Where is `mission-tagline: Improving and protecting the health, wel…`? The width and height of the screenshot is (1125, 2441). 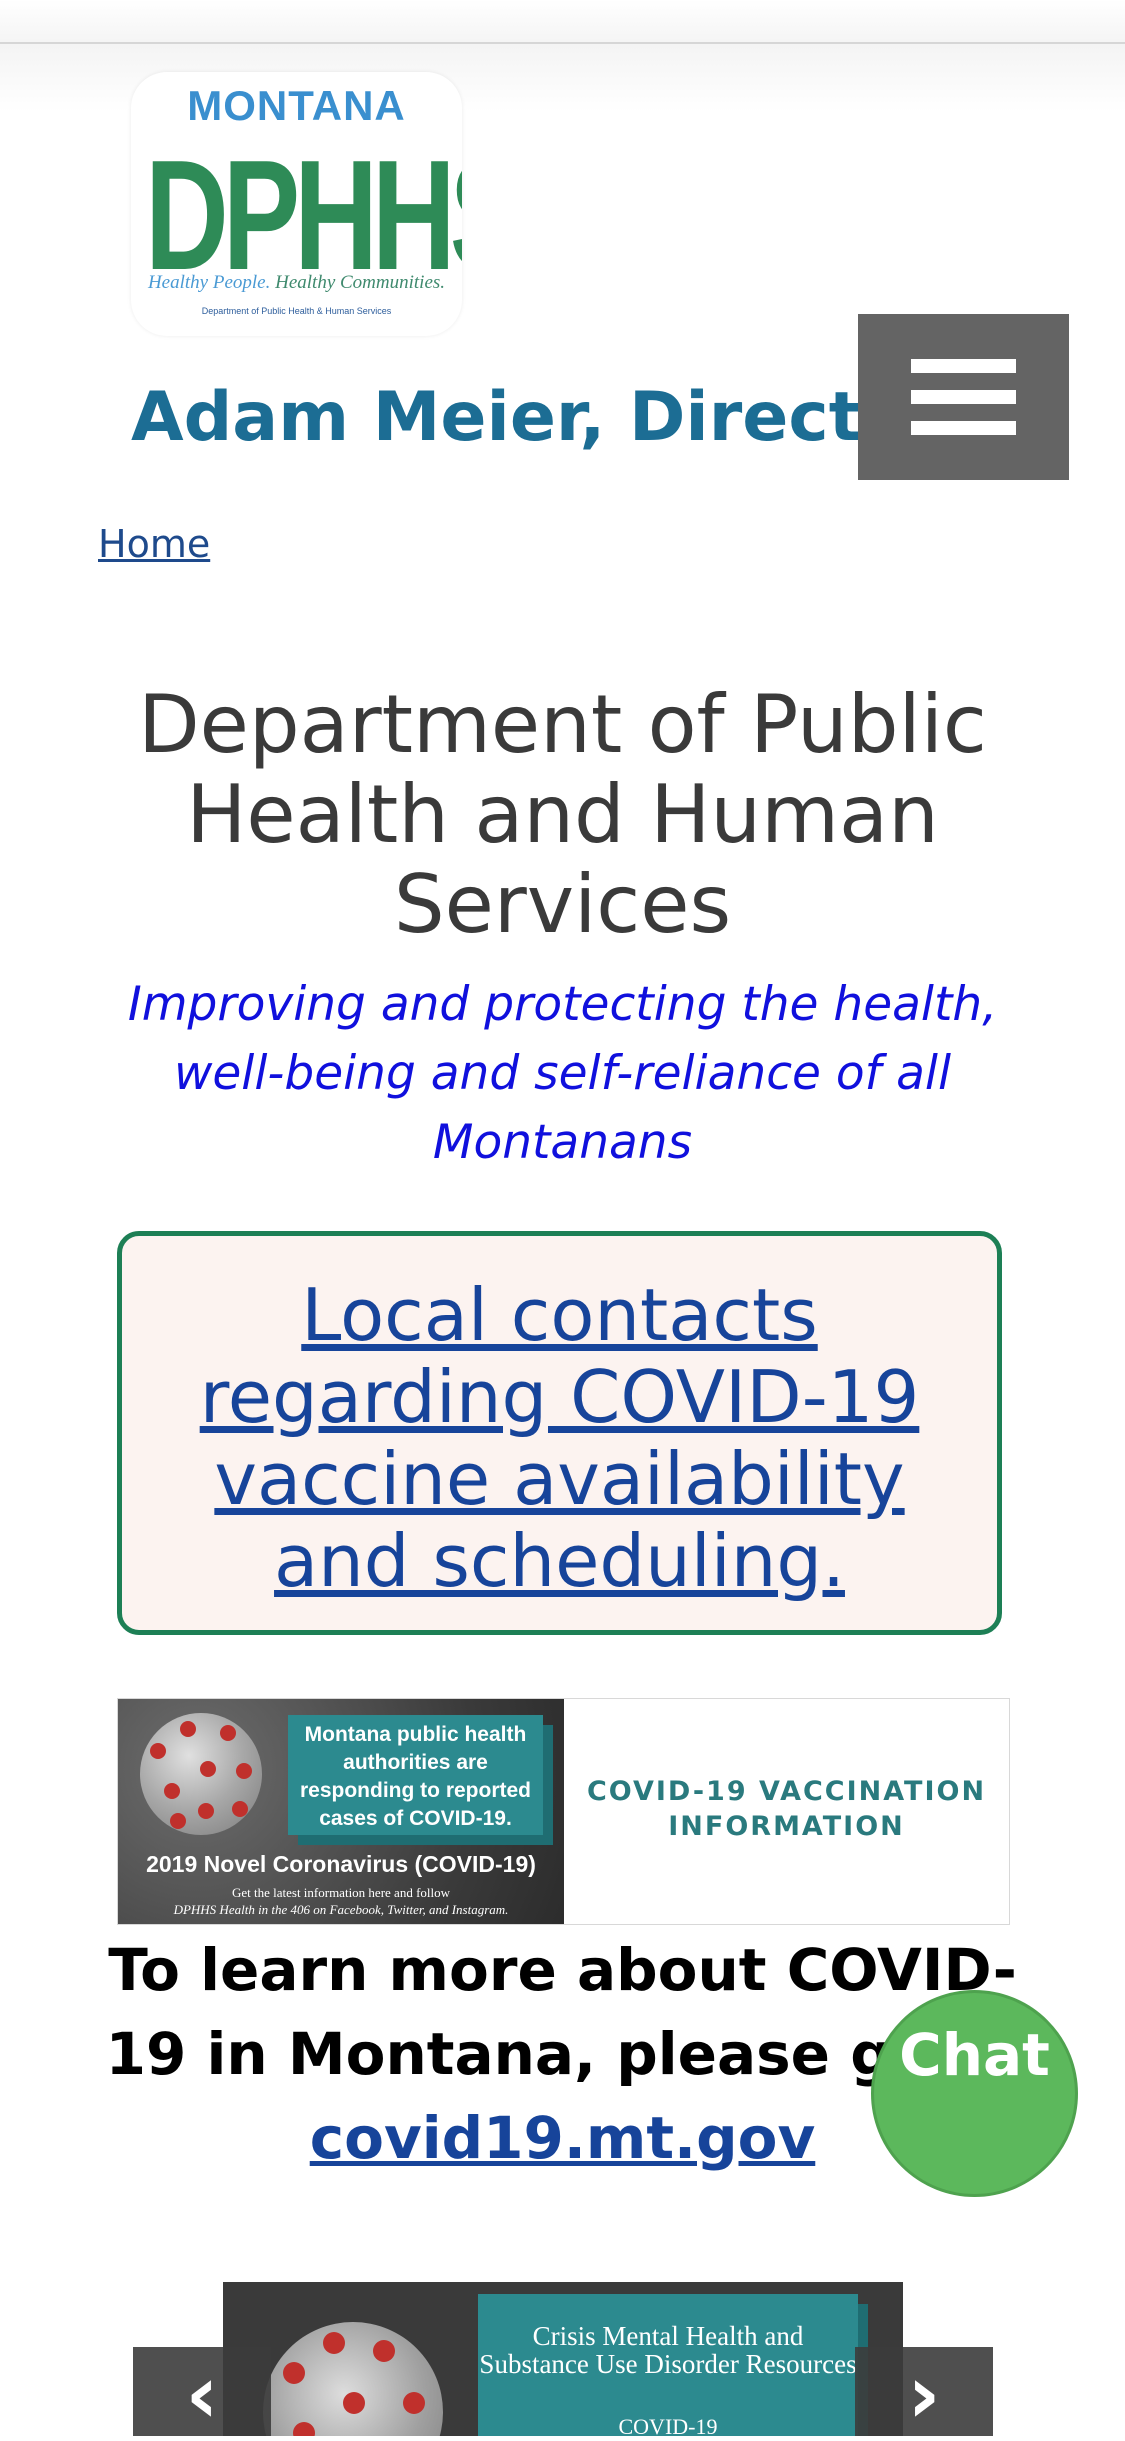
mission-tagline: Improving and protecting the health, wel… is located at coordinates (562, 1073).